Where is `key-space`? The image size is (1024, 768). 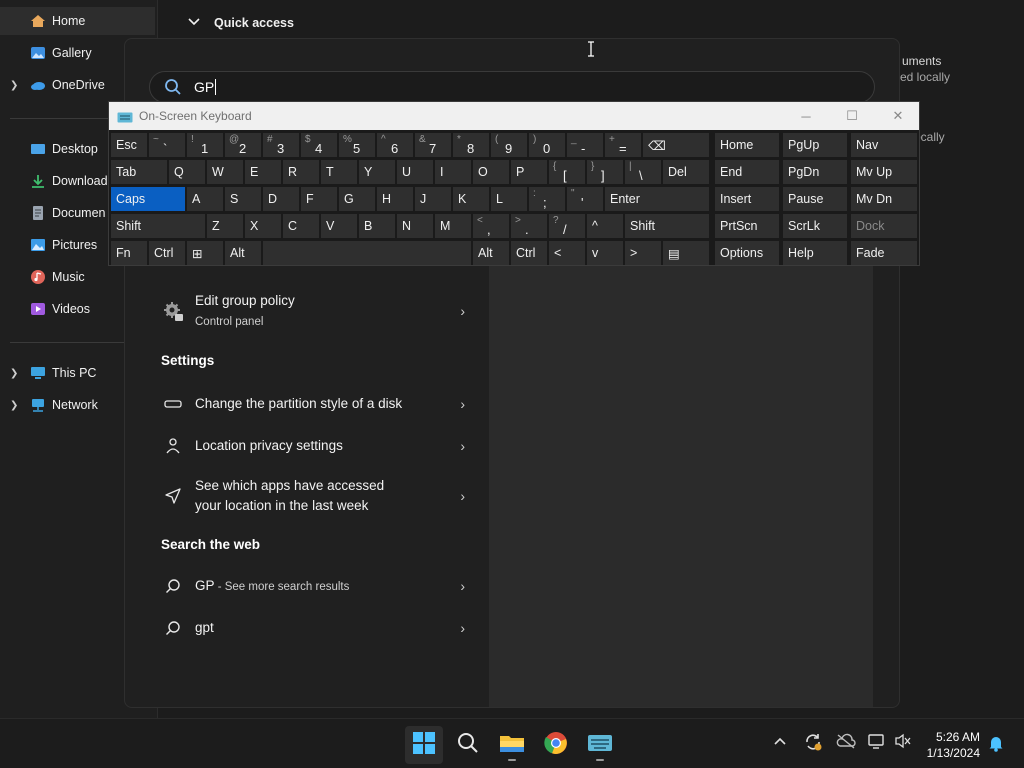
key-space is located at coordinates (367, 253).